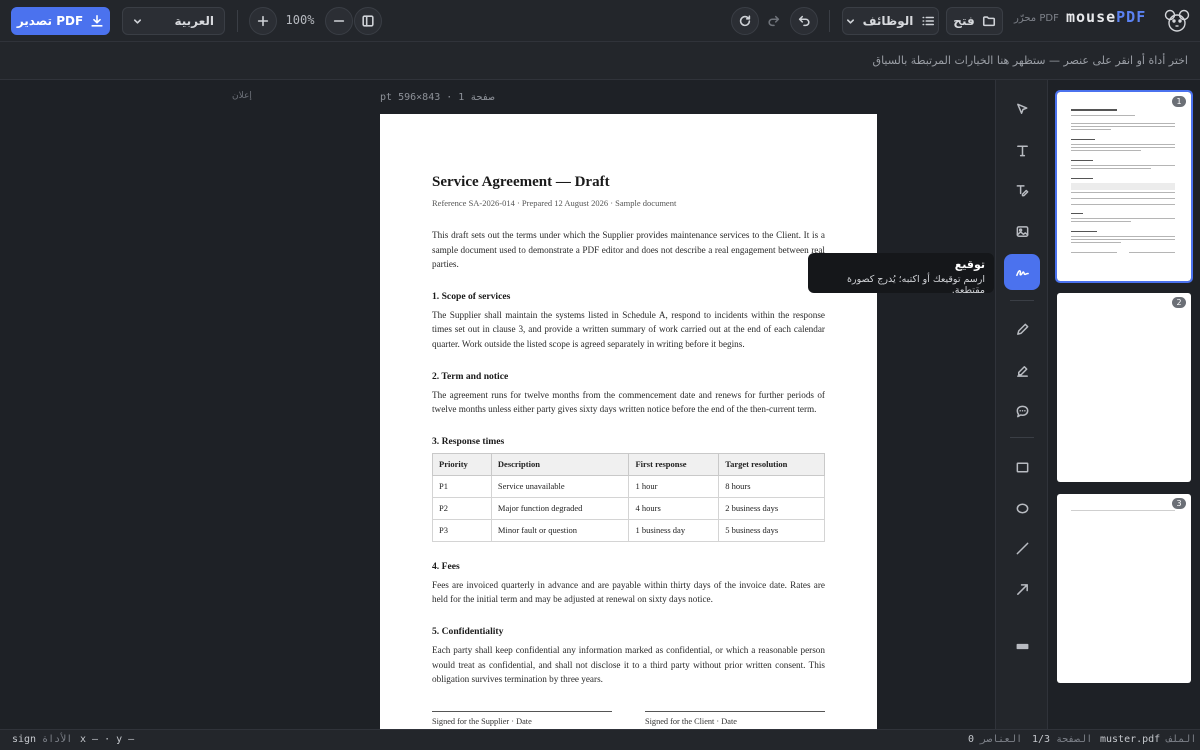 Image resolution: width=1200 pixels, height=750 pixels. Describe the element at coordinates (1179, 503) in the screenshot. I see `thumbnail-number: 3` at that location.